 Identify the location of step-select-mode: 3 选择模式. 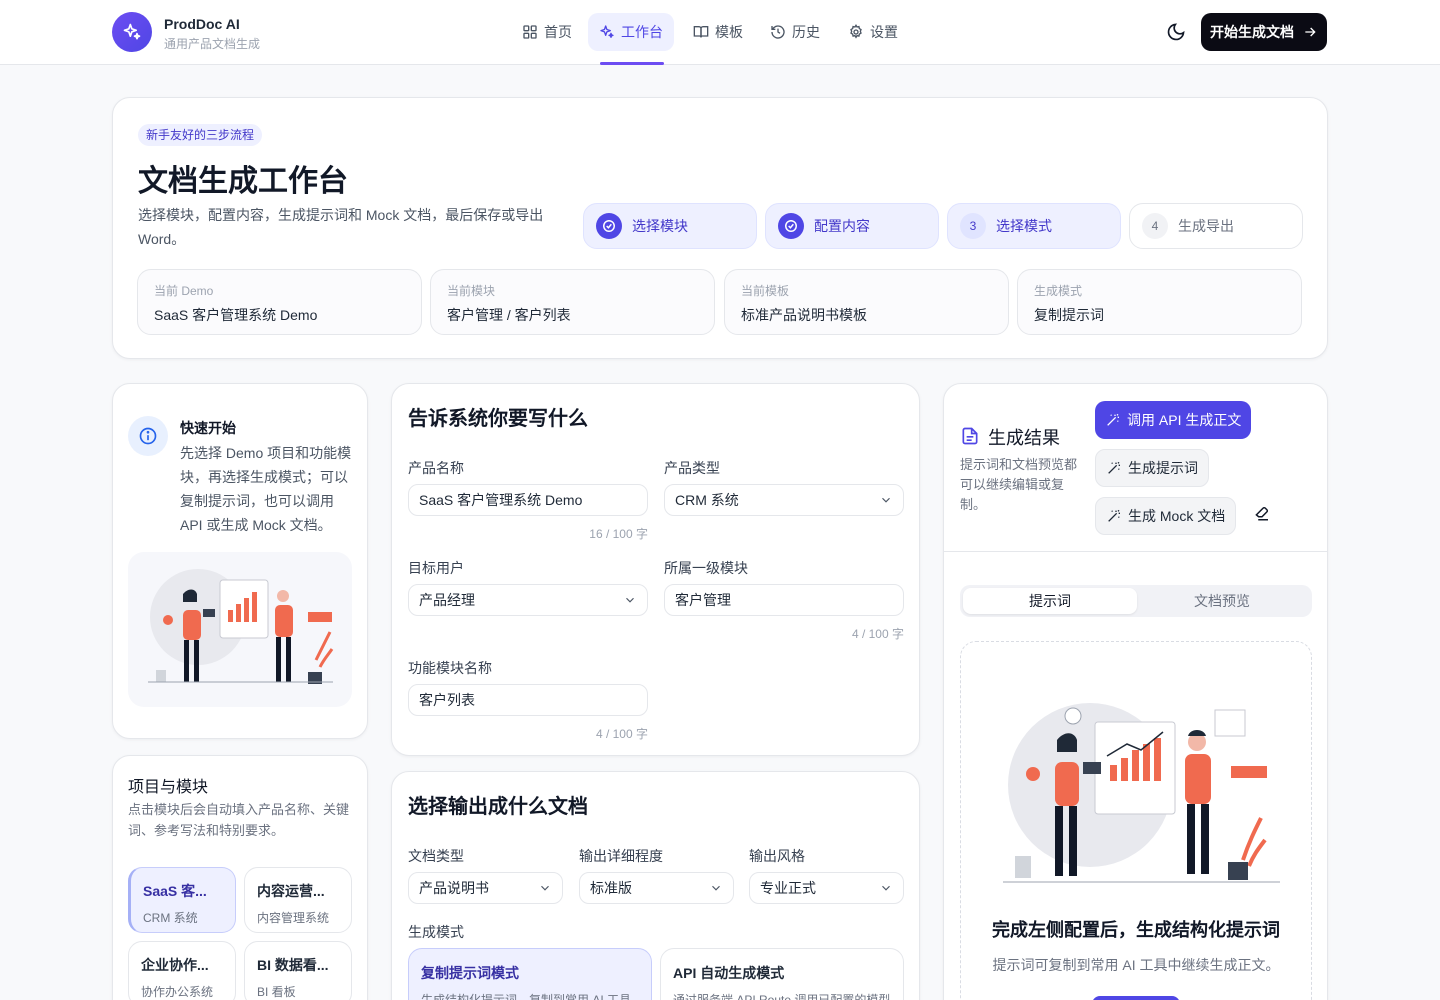
(1034, 226).